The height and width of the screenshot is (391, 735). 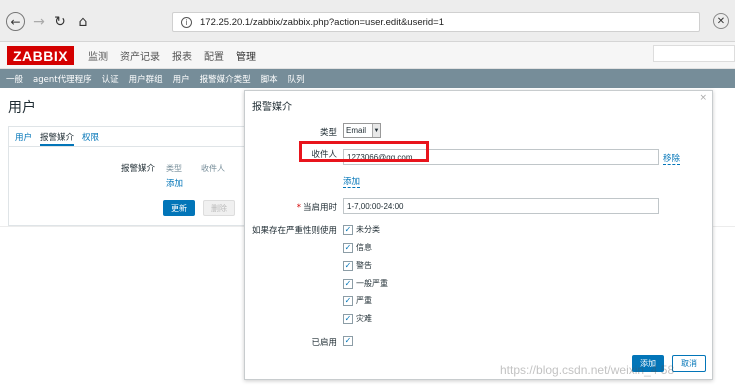 I want to click on severity-warning: ✓ 警告, so click(x=357, y=265).